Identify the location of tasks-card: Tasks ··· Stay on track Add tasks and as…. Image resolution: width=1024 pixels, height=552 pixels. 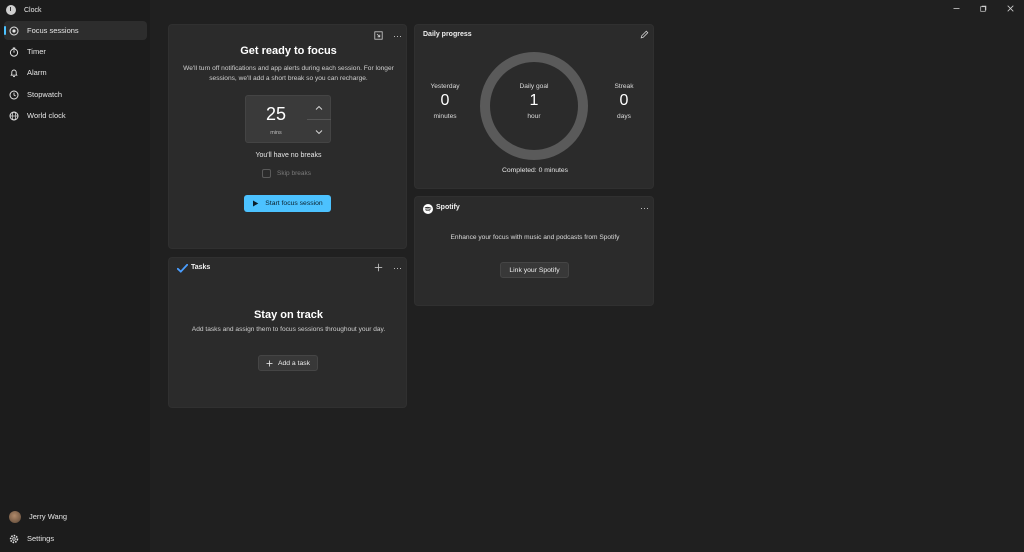
(287, 332).